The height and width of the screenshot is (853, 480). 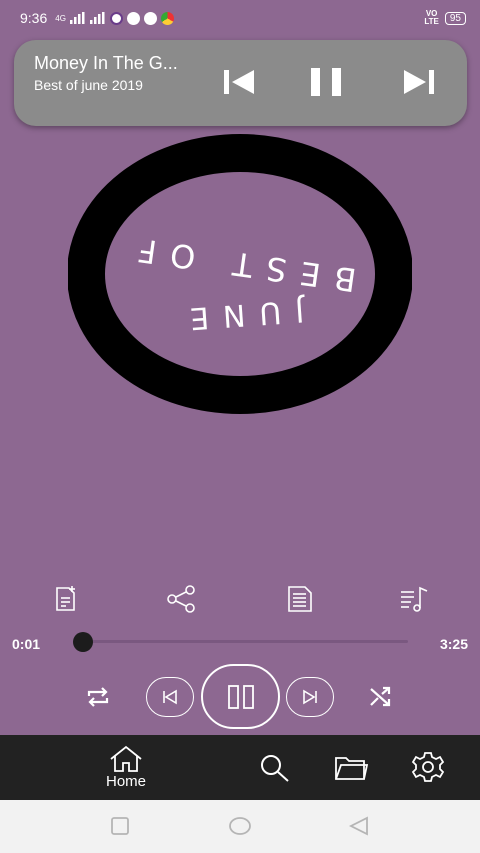 What do you see at coordinates (88, 85) in the screenshot?
I see `album-name: Best of june 2019` at bounding box center [88, 85].